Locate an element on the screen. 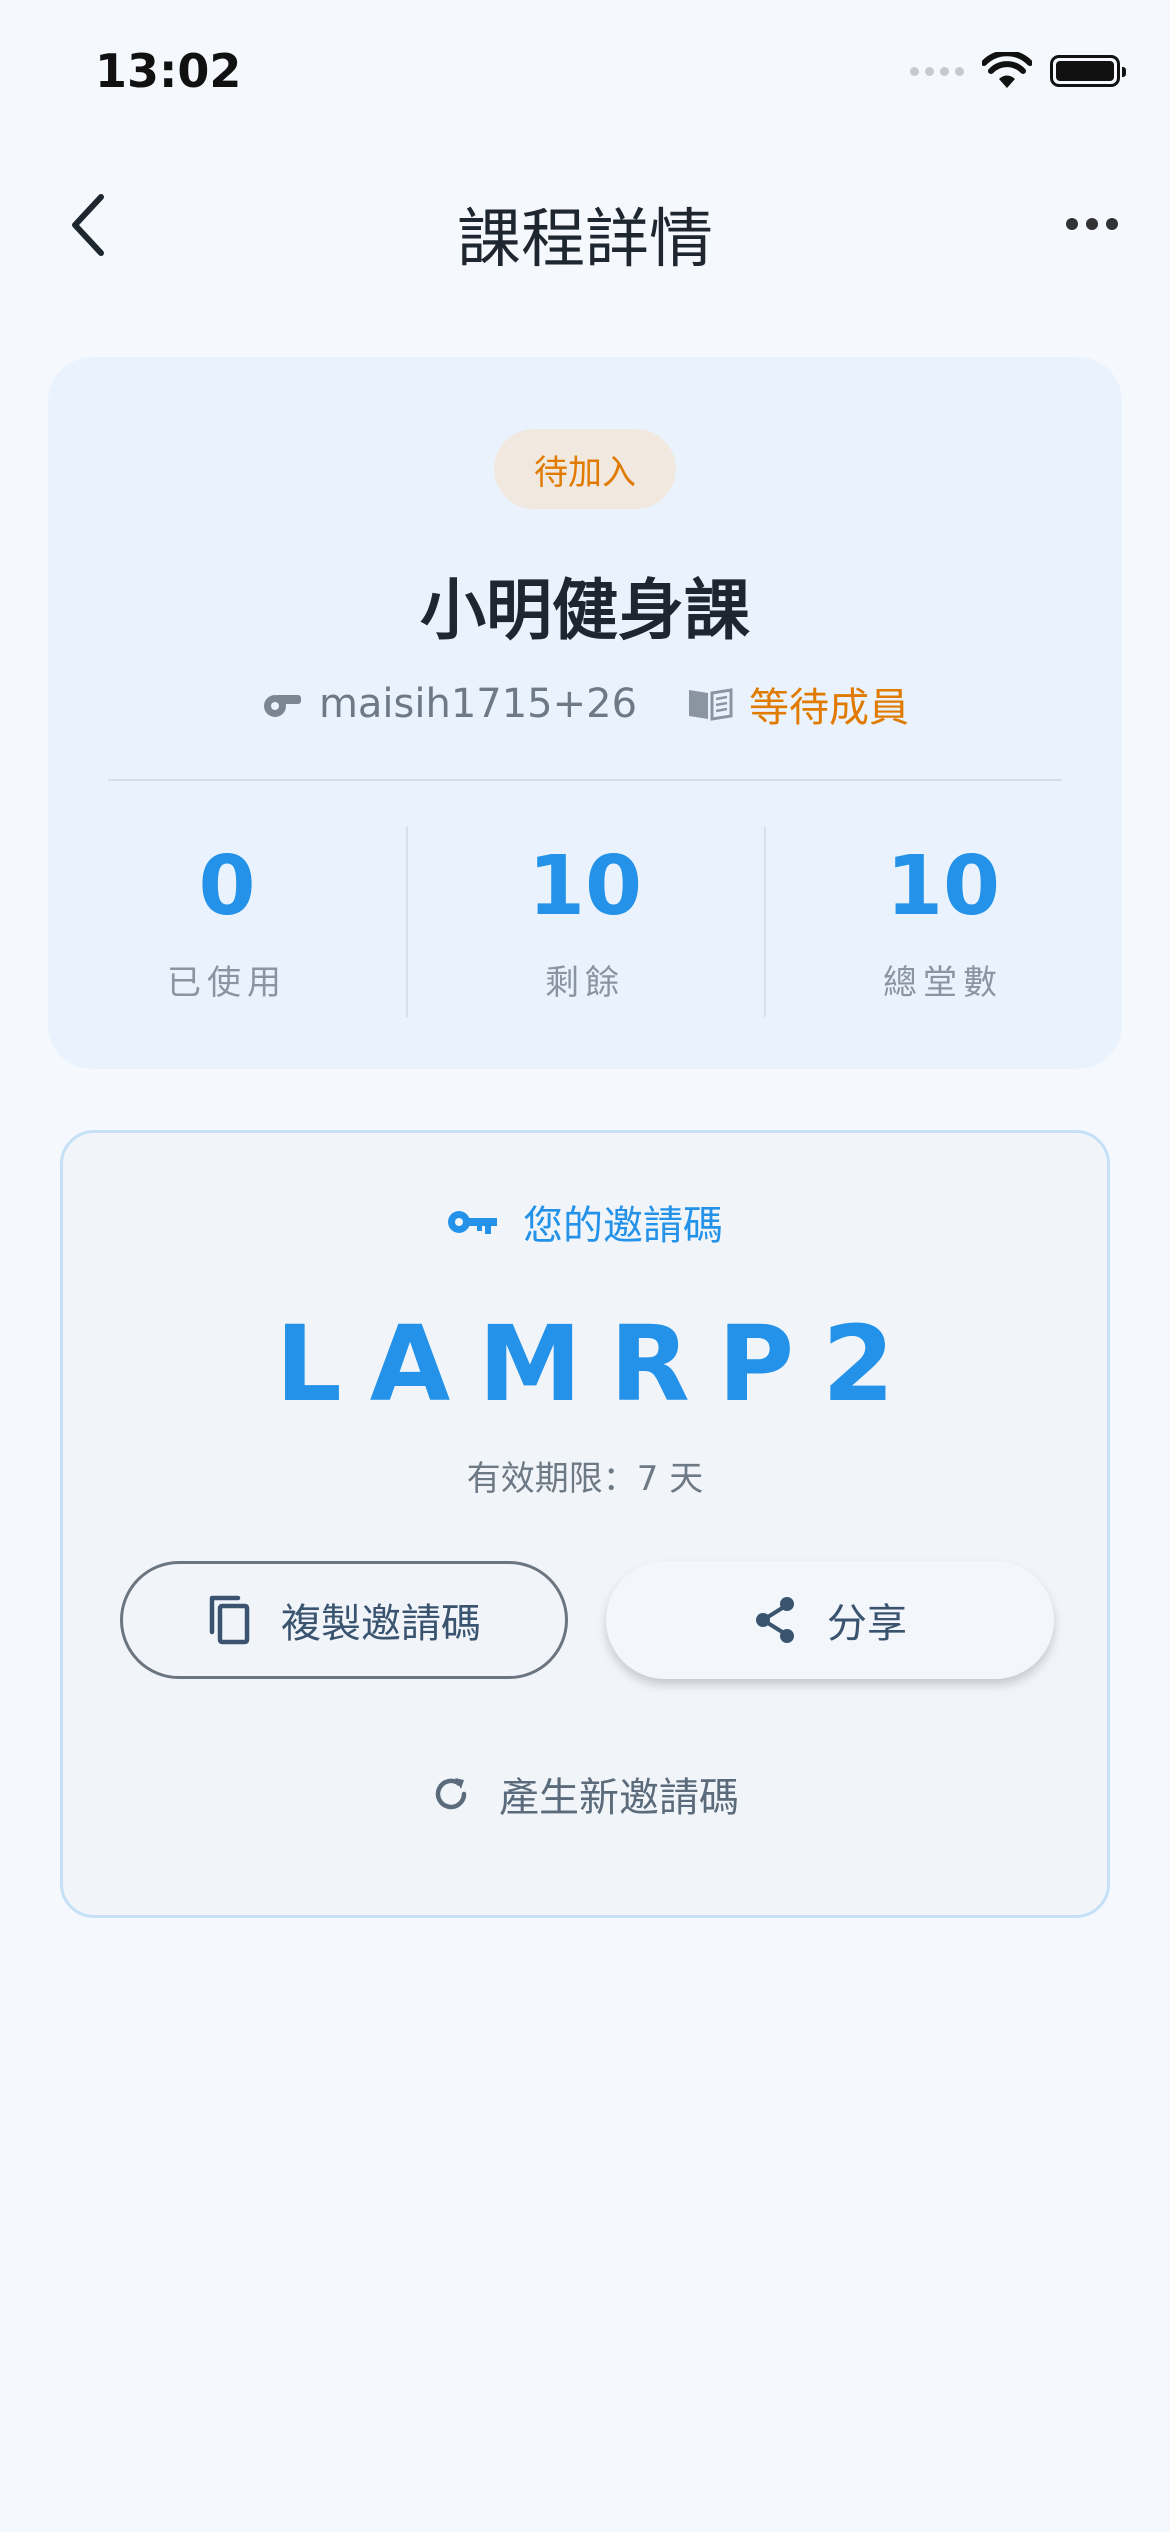 Image resolution: width=1170 pixels, height=2532 pixels. member-status-label: 等待成員 is located at coordinates (829, 708).